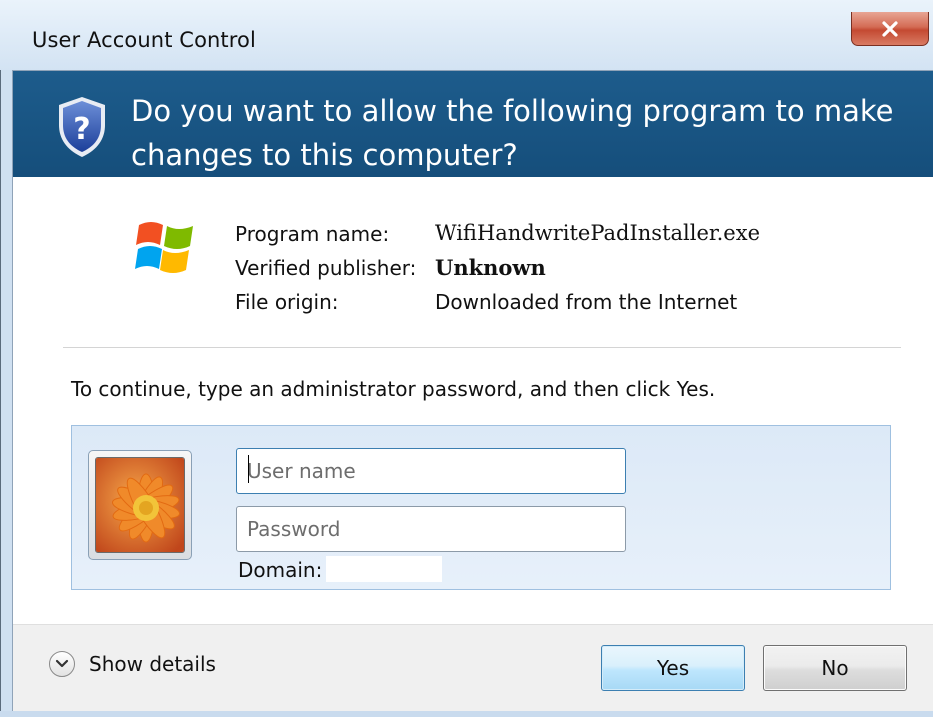 Image resolution: width=933 pixels, height=717 pixels. What do you see at coordinates (835, 668) in the screenshot?
I see `no-button: No` at bounding box center [835, 668].